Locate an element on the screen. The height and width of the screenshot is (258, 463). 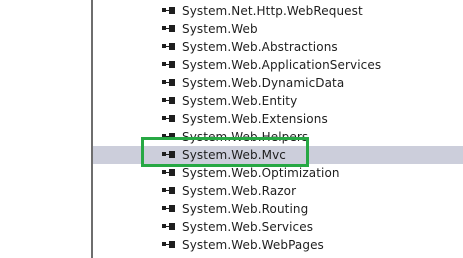
reference-item: System.Web.Razor is located at coordinates (278, 191).